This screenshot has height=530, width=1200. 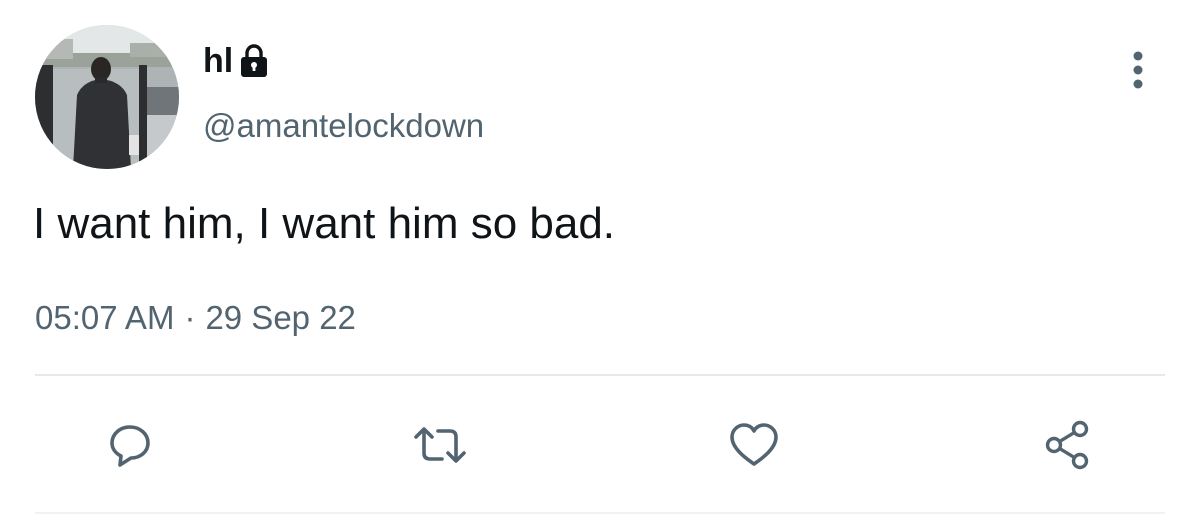 I want to click on retweet-icon, so click(x=440, y=445).